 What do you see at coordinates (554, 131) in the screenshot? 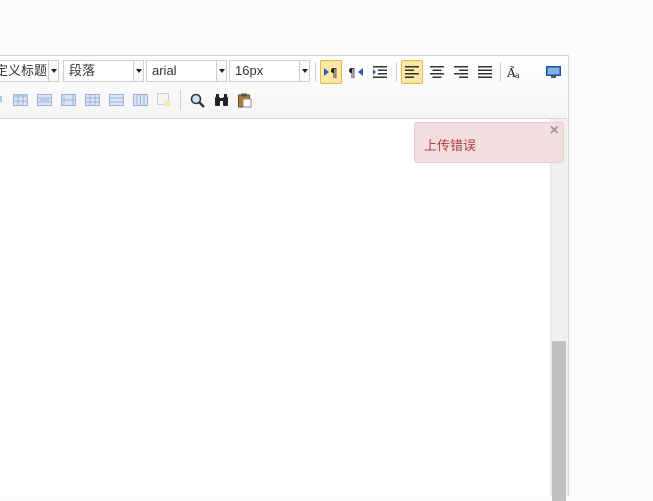
I see `close-icon: ×` at bounding box center [554, 131].